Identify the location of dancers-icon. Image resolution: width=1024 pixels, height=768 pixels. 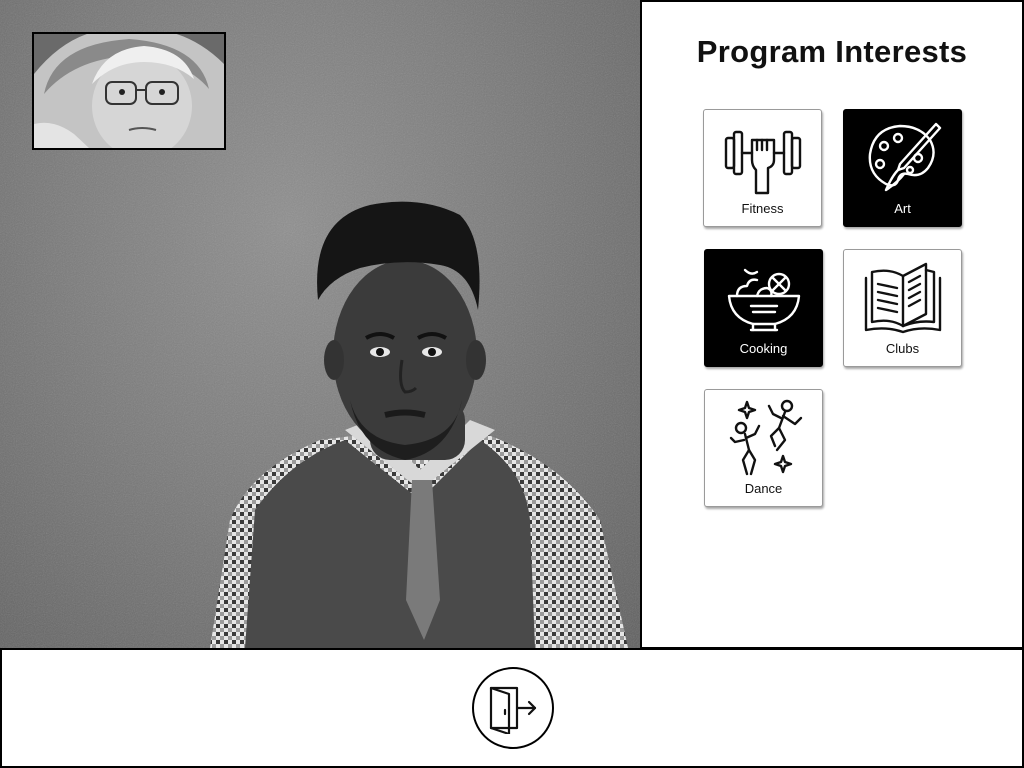
(766, 437).